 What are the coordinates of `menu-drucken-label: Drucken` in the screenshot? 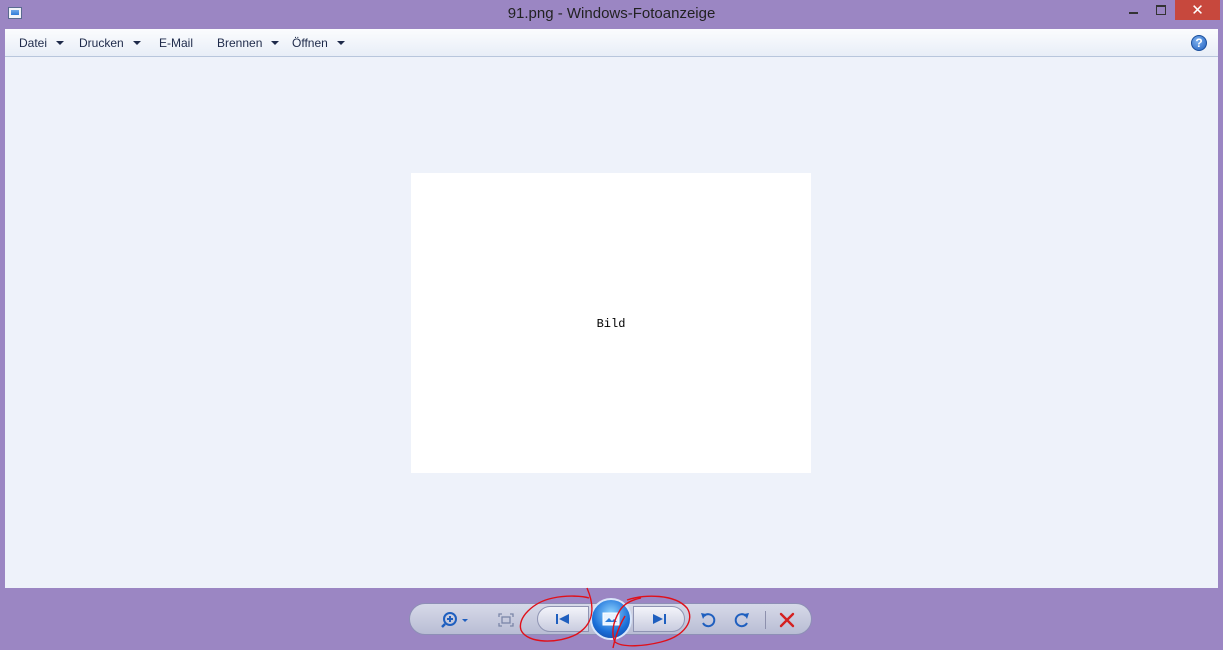 It's located at (101, 43).